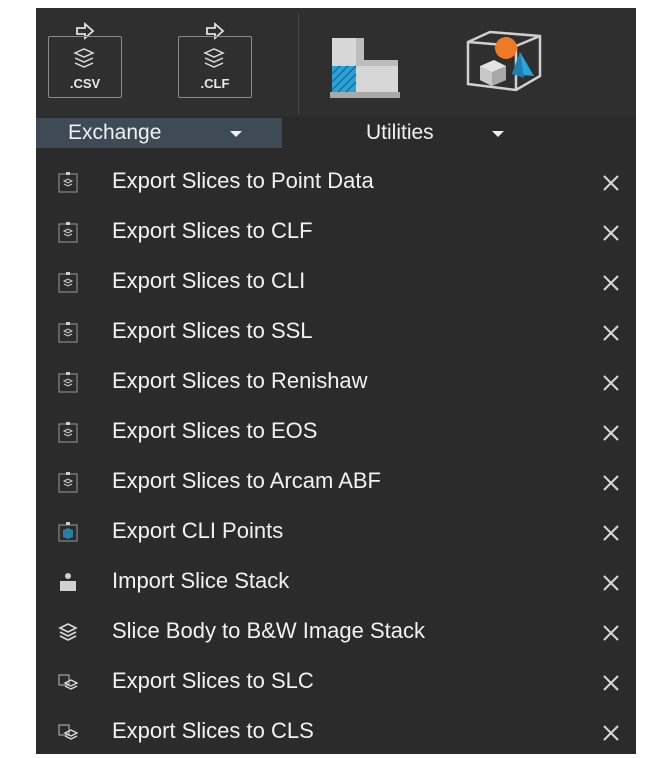  I want to click on menu-item-label: Export Slices to EOS, so click(215, 430).